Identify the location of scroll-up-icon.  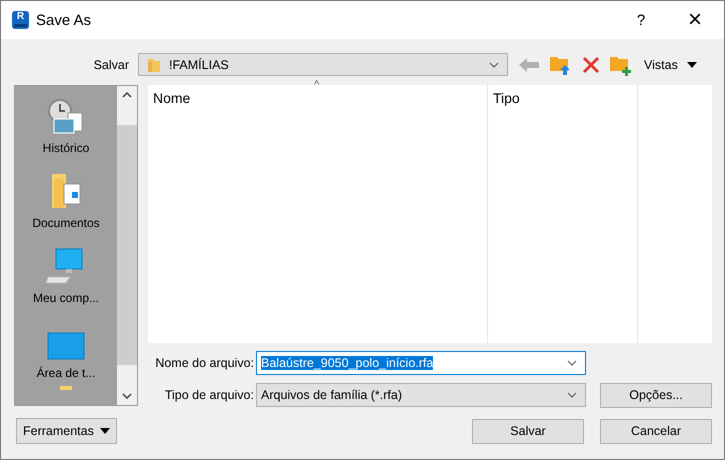
(127, 95).